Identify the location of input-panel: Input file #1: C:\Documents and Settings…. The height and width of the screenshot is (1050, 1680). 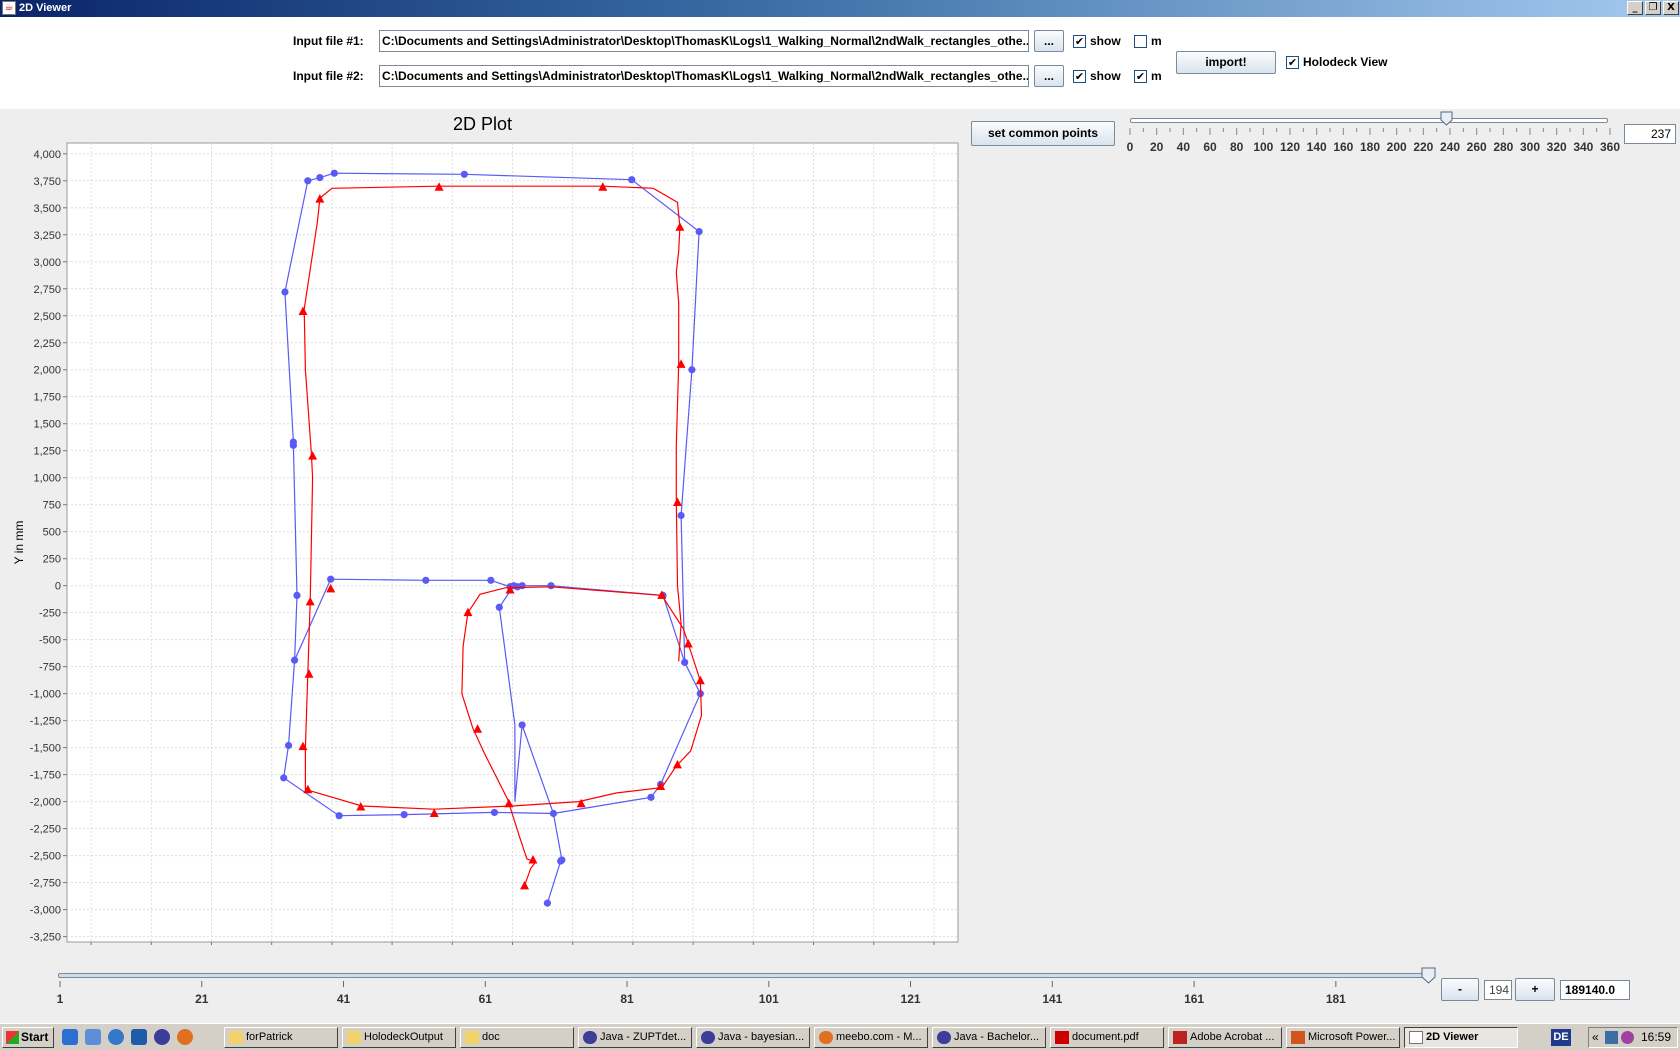
(840, 63).